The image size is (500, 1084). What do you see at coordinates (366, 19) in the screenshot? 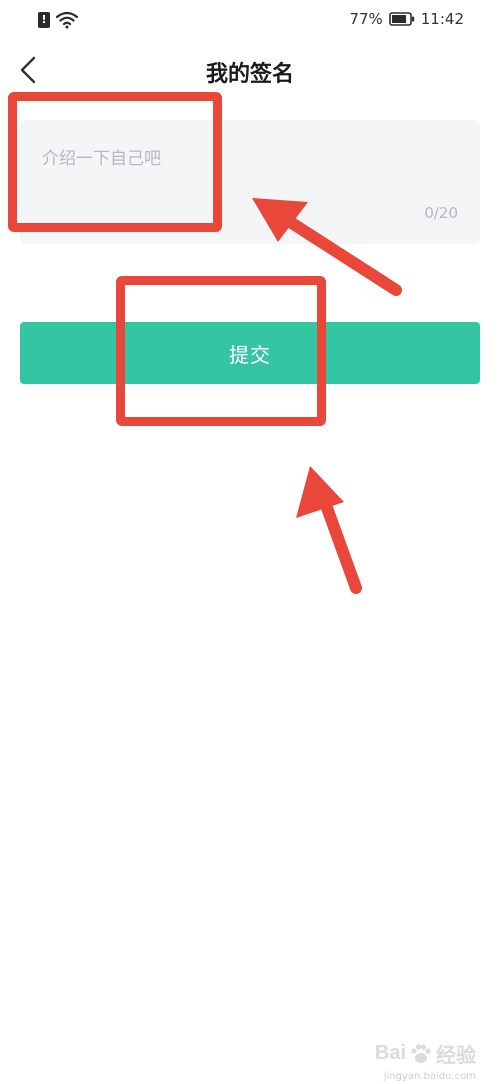
I see `battery-percent: 77%` at bounding box center [366, 19].